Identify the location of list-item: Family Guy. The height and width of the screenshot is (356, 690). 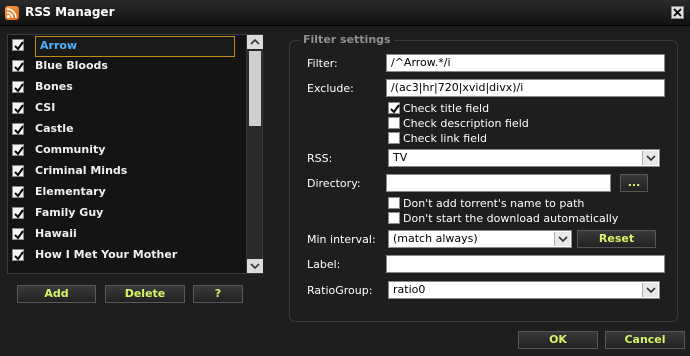
(127, 213).